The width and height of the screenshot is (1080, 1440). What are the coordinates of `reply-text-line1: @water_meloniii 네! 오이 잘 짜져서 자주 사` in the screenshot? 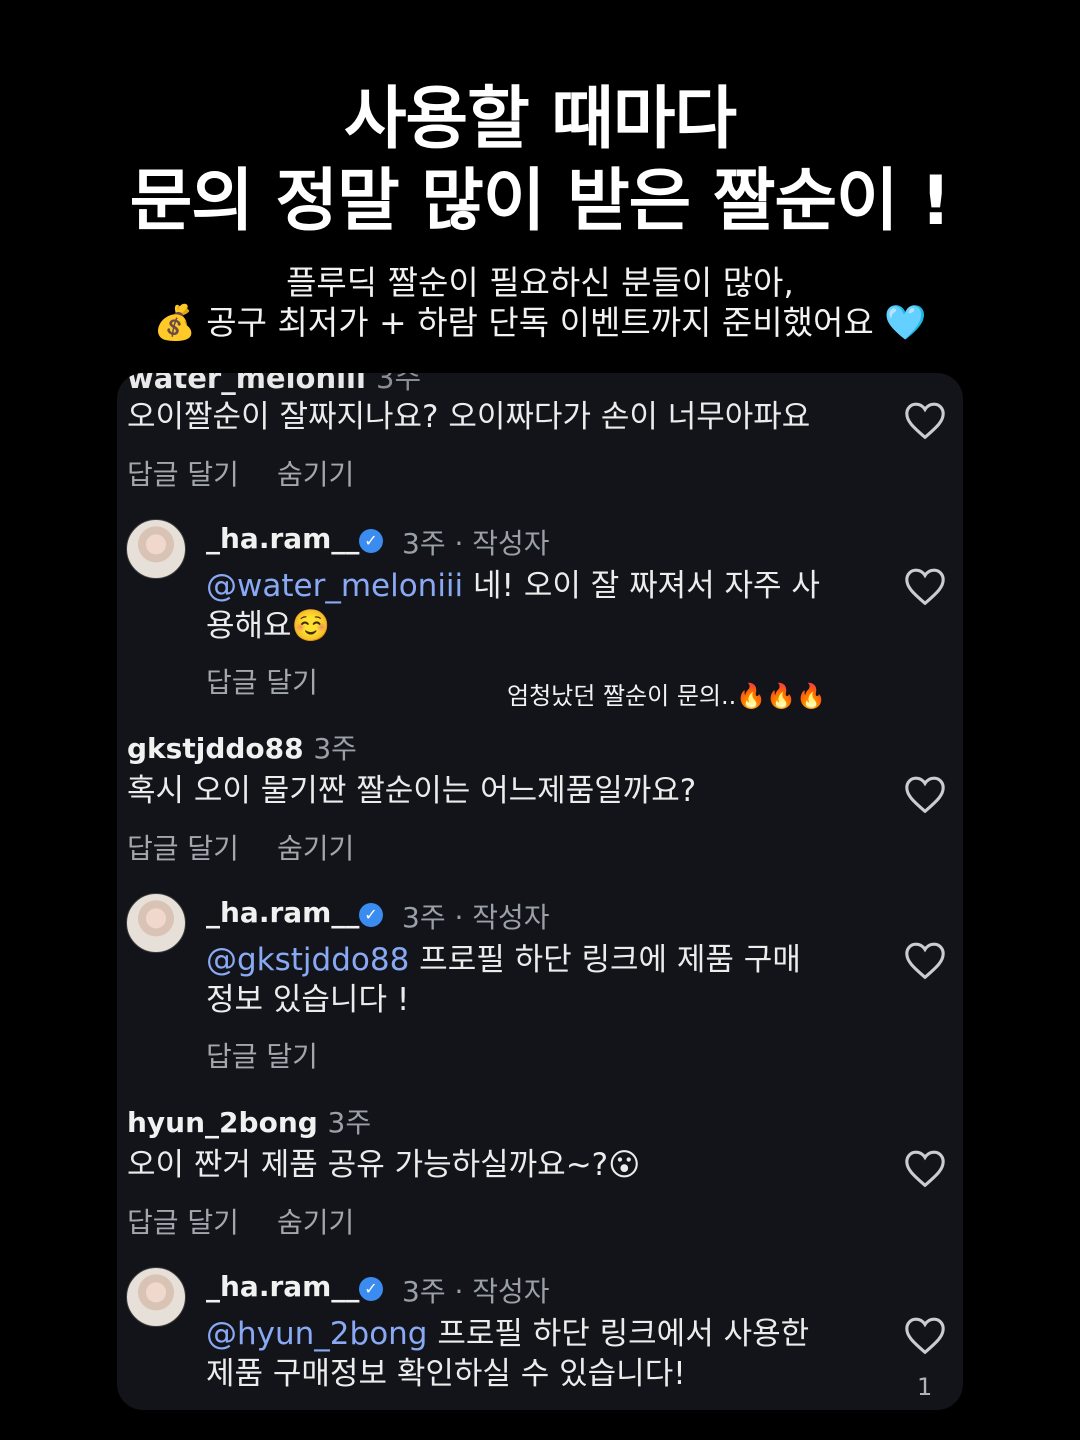 It's located at (513, 586).